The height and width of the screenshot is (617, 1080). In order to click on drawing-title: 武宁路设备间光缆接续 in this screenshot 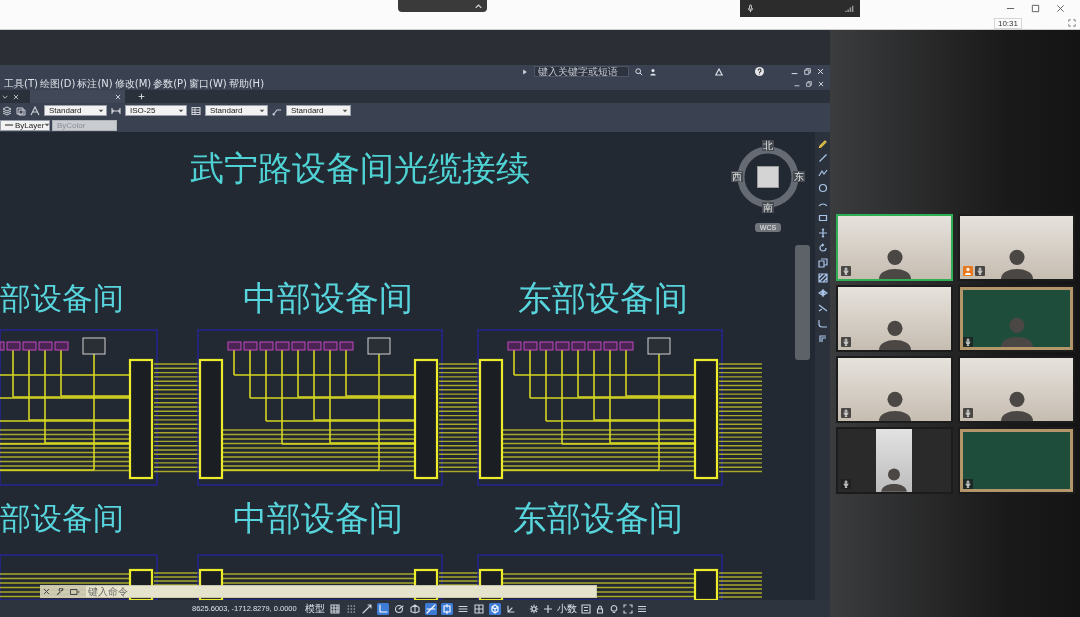, I will do `click(360, 168)`.